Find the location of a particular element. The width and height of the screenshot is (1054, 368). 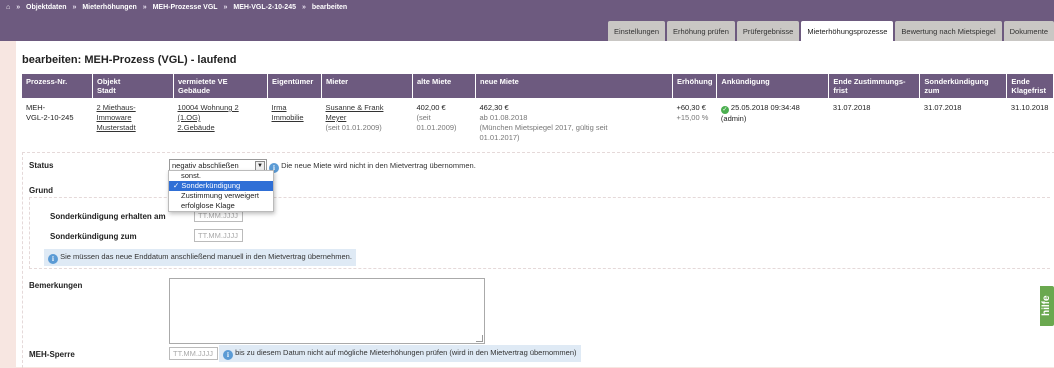

cell-sonderkuendigung: 31.07.2018 is located at coordinates (942, 107).